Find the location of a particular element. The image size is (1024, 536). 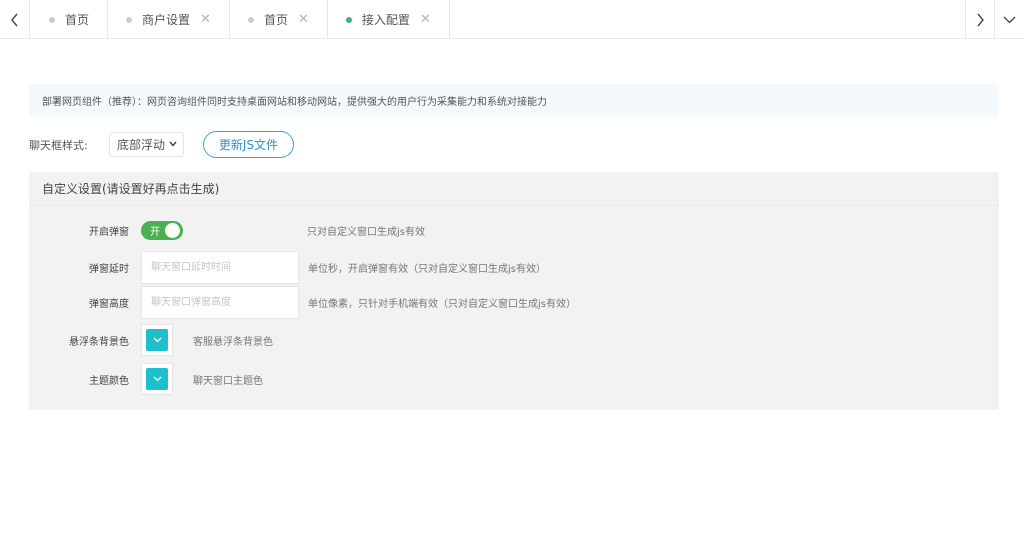

theme-color-picker is located at coordinates (157, 379).